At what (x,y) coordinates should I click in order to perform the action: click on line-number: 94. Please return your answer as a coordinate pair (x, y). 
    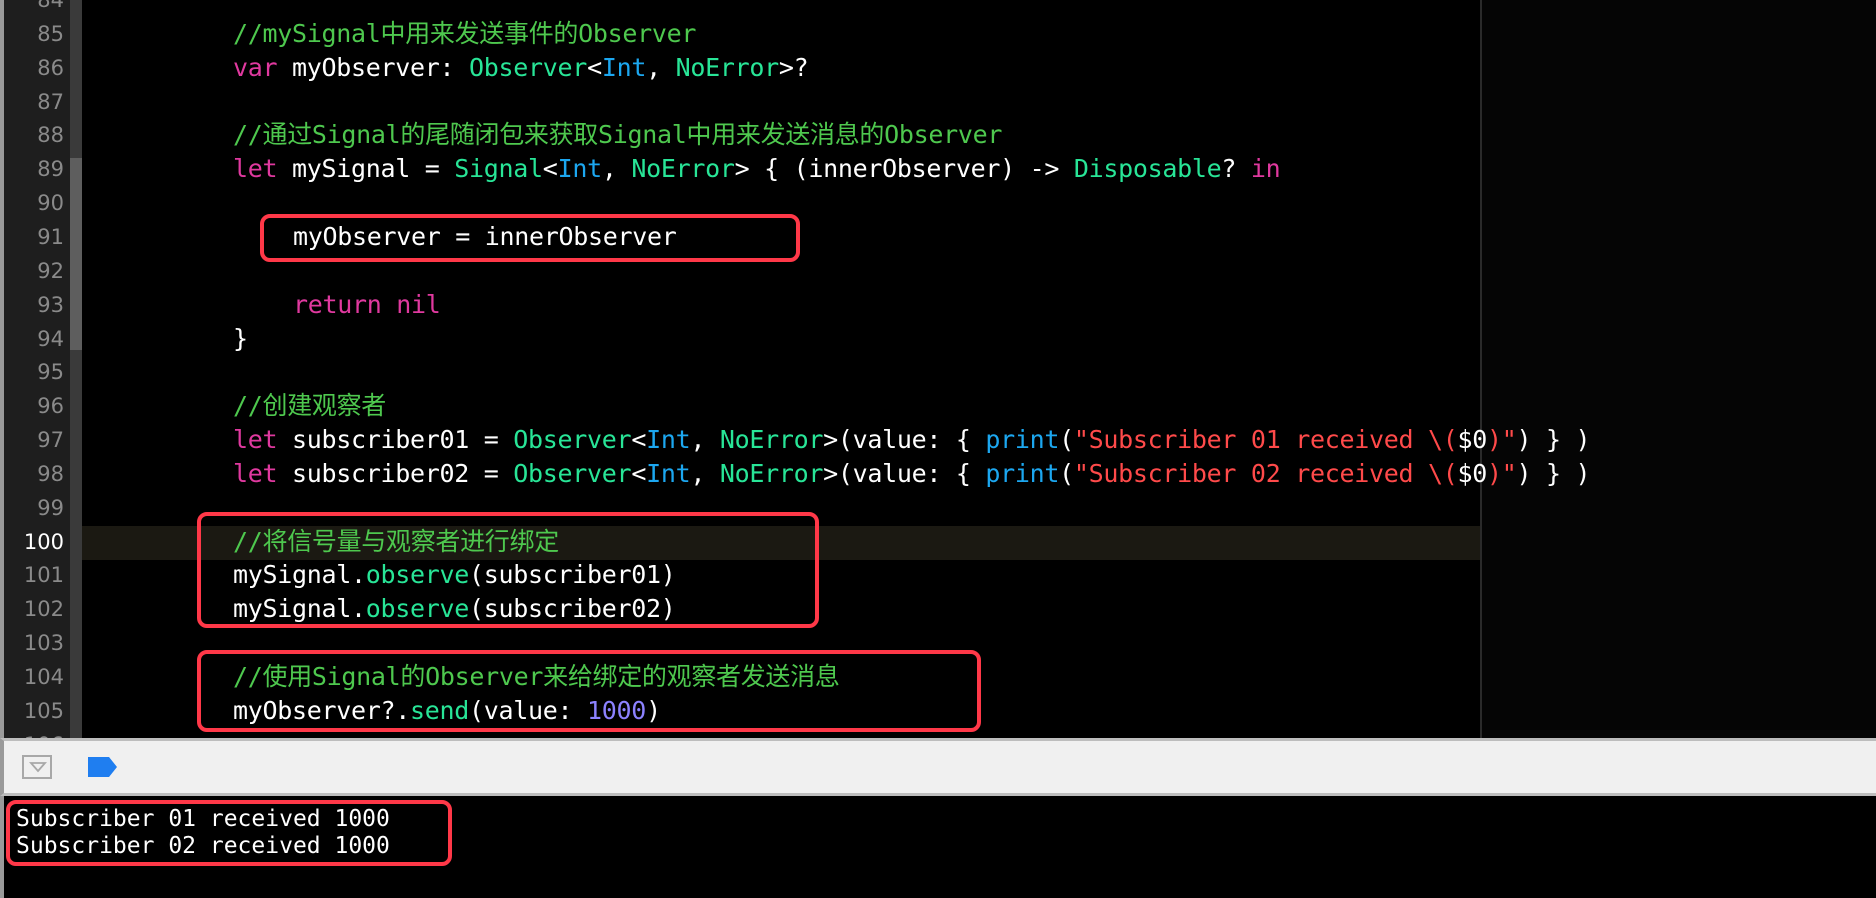
    Looking at the image, I should click on (34, 339).